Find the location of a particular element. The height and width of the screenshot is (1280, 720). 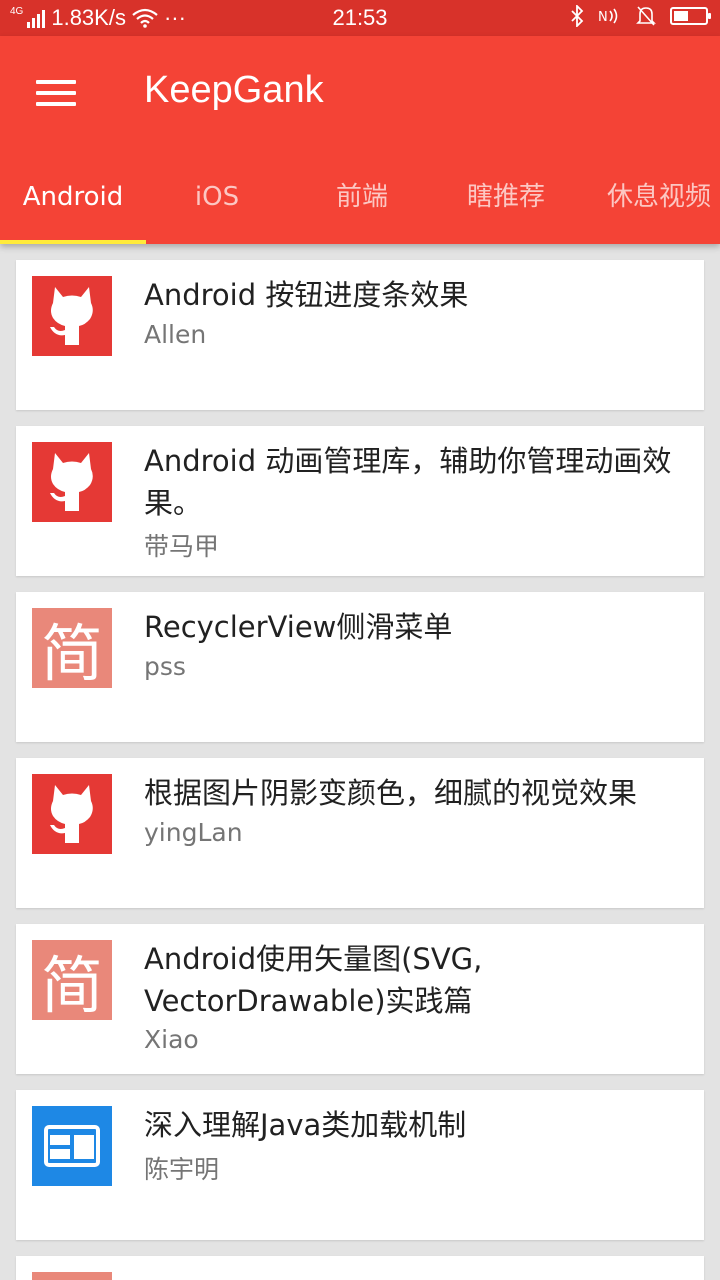

list-item: 深入理解Java类加载机制 陈宇明 is located at coordinates (360, 1165).